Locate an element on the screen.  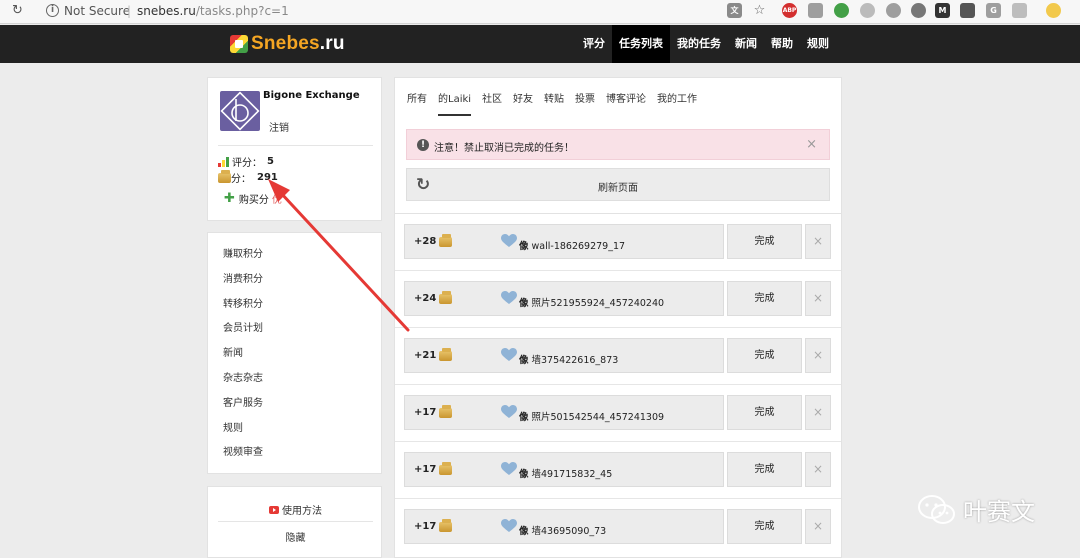
nav-my-tasks: 我的任务 is located at coordinates (699, 44).